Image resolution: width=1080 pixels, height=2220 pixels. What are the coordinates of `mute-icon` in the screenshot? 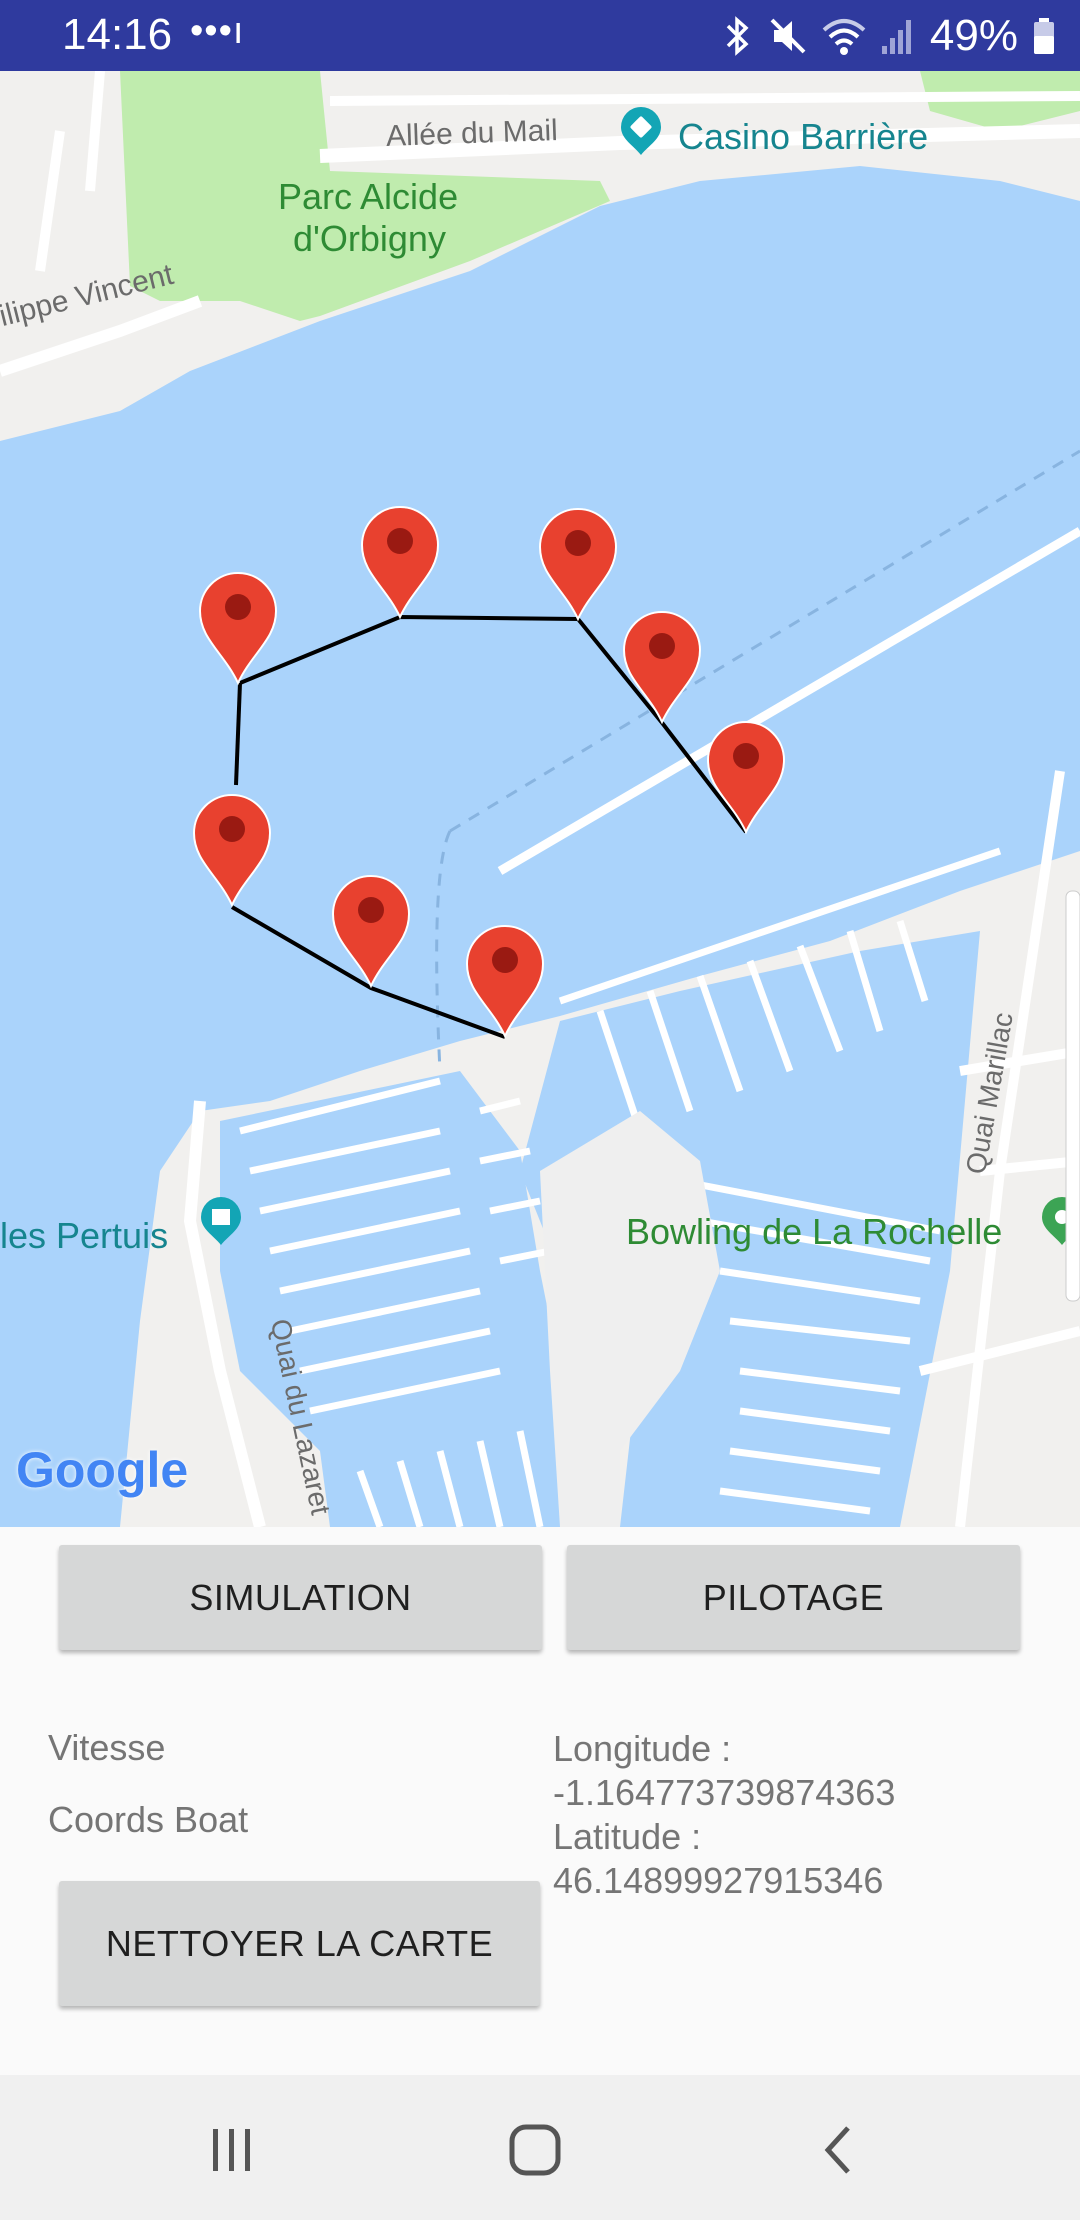 It's located at (788, 36).